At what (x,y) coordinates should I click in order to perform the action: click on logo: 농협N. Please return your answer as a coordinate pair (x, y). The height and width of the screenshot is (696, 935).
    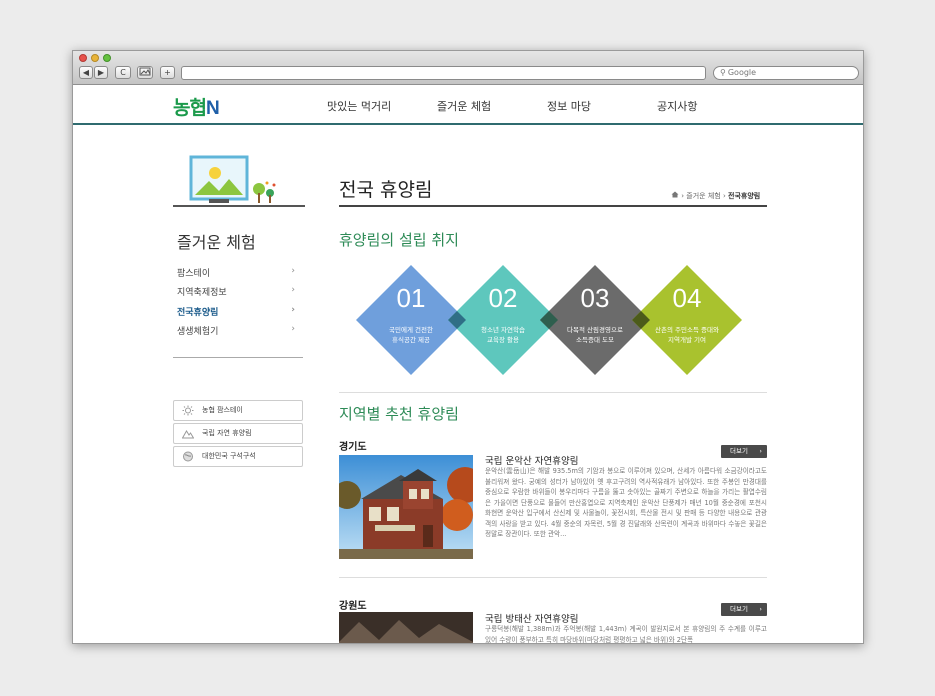
    Looking at the image, I should click on (196, 106).